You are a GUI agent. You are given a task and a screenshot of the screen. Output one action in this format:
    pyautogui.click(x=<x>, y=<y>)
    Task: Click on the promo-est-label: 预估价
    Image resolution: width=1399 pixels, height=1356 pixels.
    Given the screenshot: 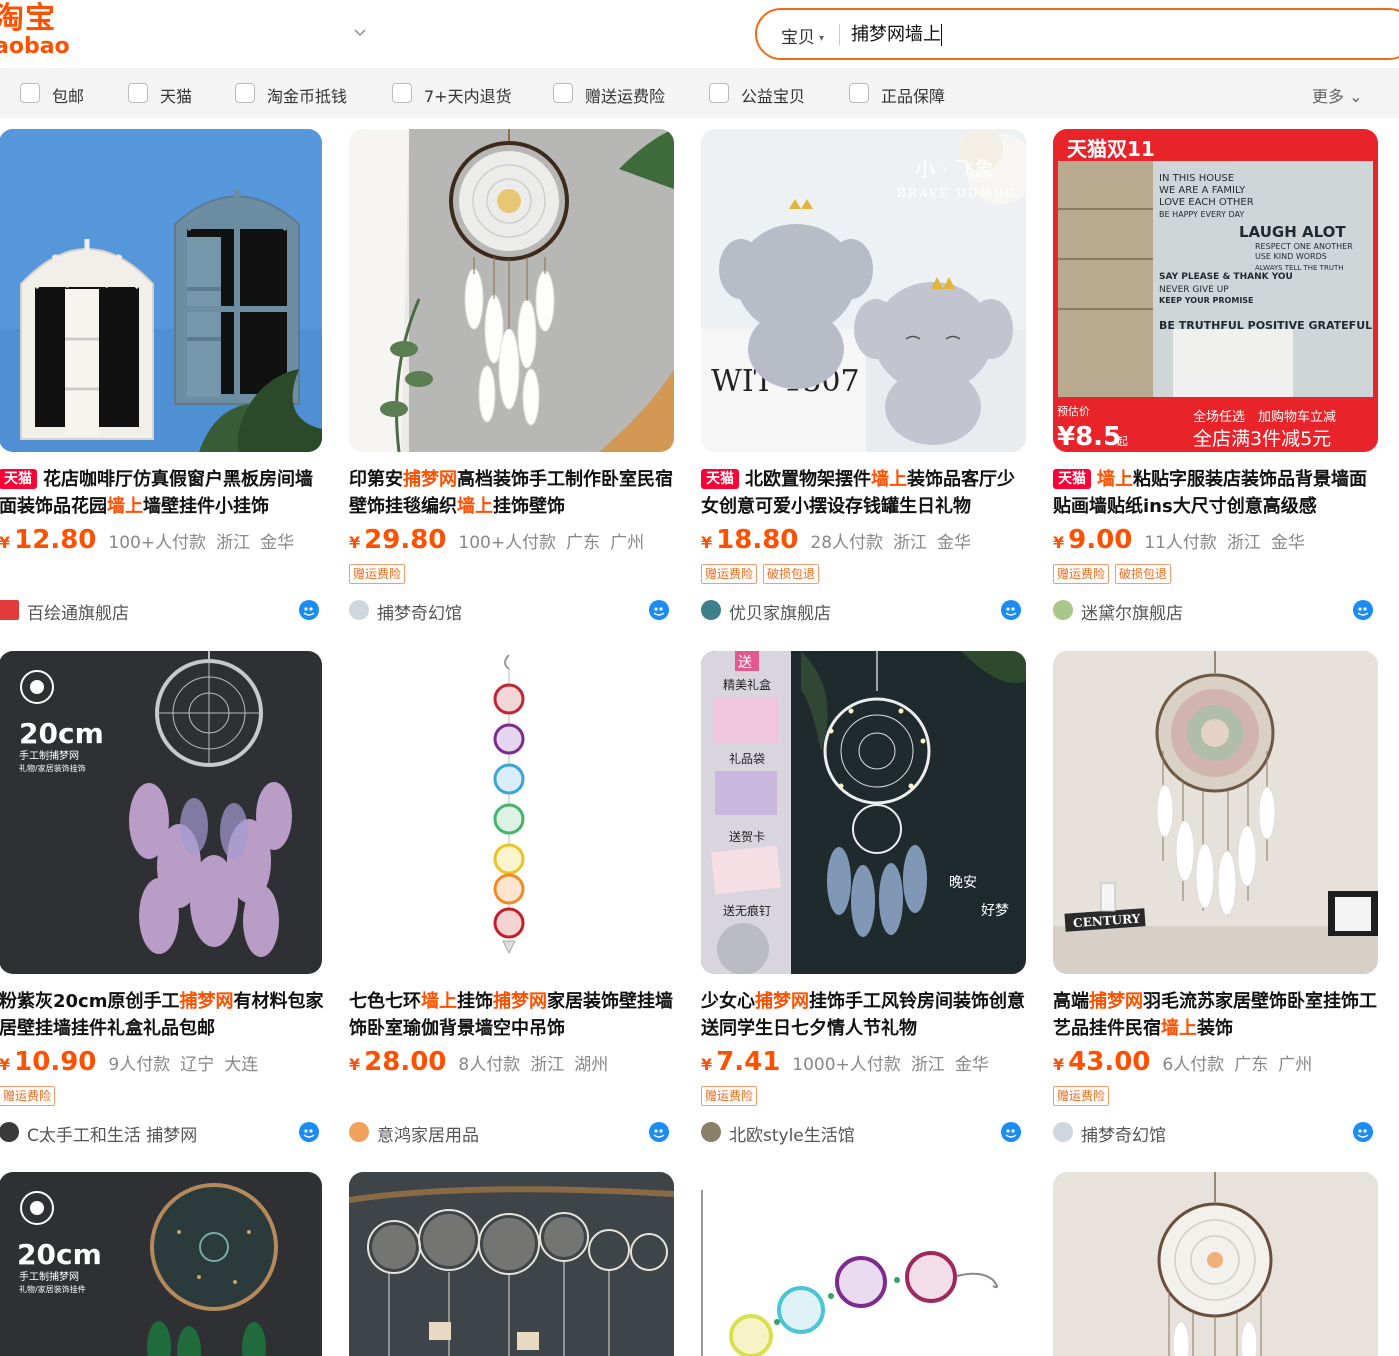 What is the action you would take?
    pyautogui.click(x=1073, y=411)
    